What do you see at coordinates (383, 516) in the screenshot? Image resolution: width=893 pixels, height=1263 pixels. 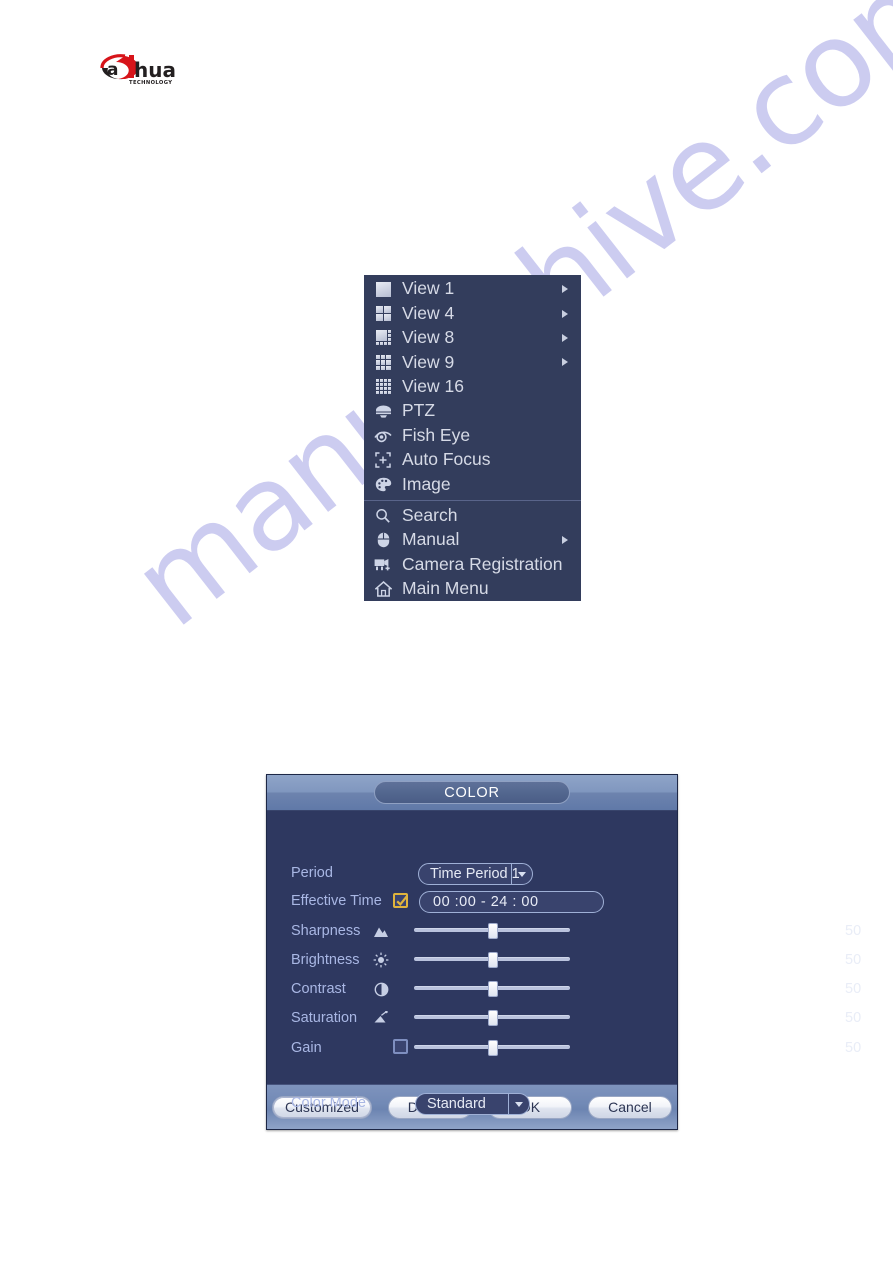 I see `search-icon` at bounding box center [383, 516].